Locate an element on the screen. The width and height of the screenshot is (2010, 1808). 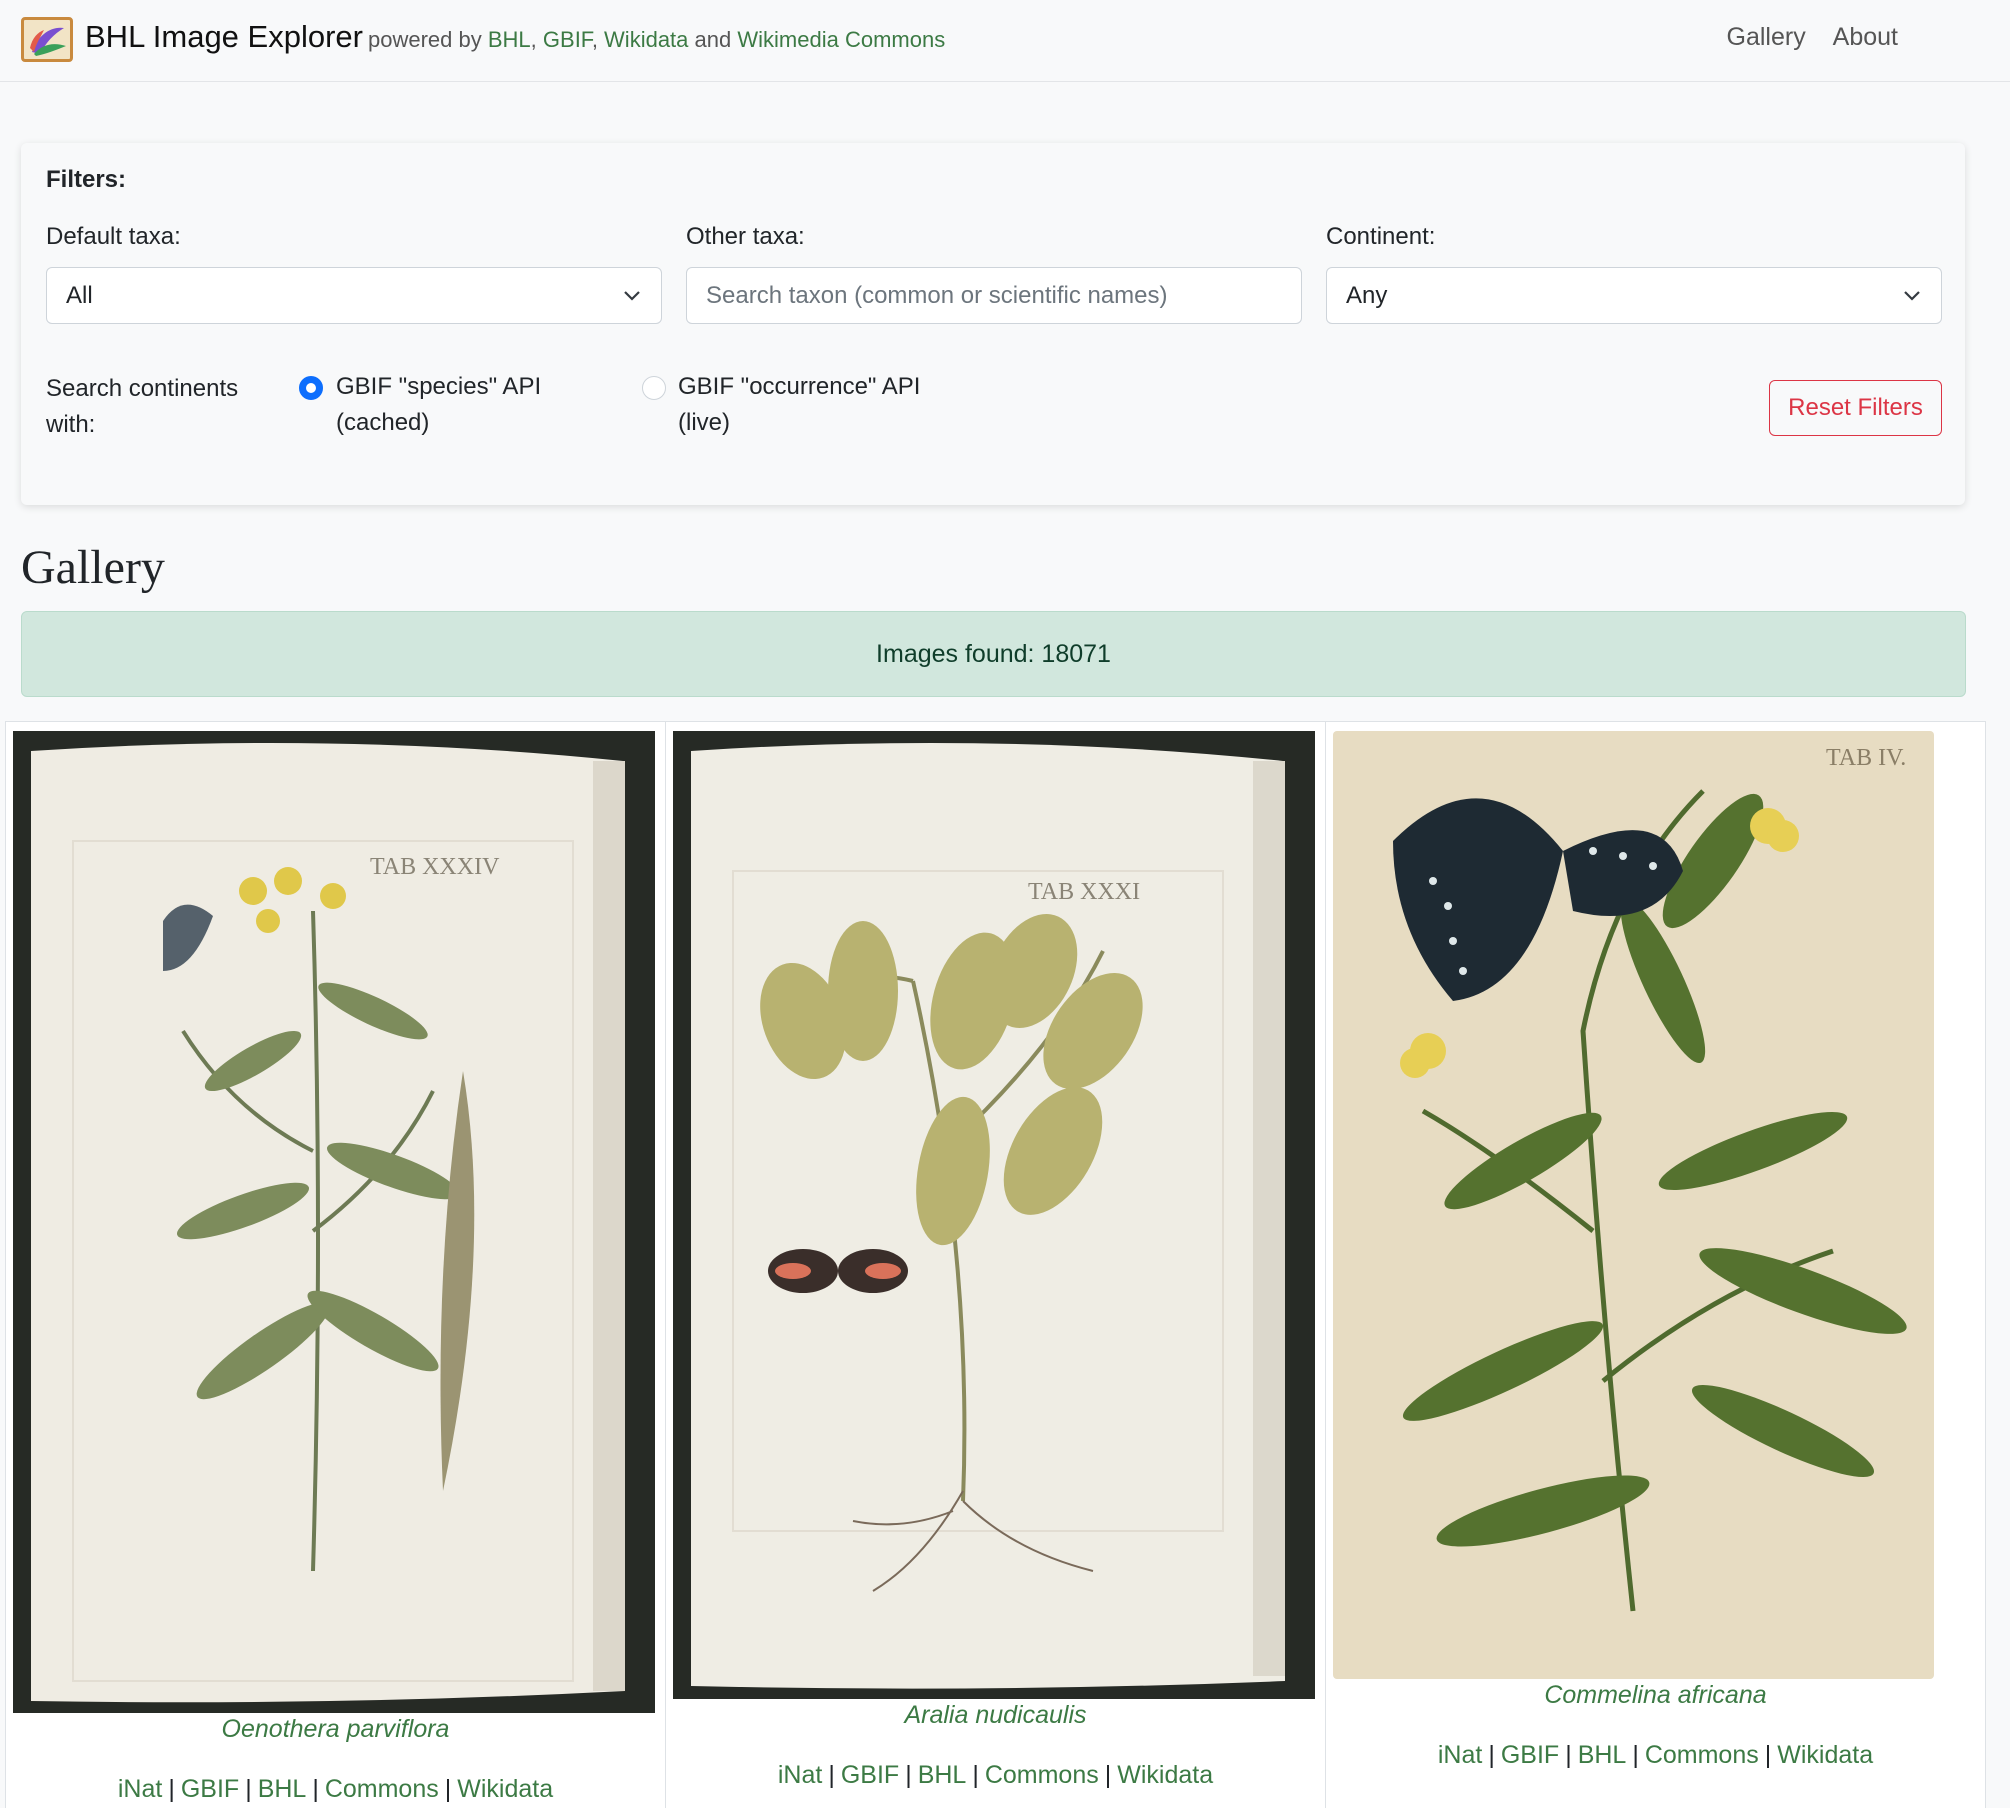
nav-gallery: Gallery is located at coordinates (1766, 37).